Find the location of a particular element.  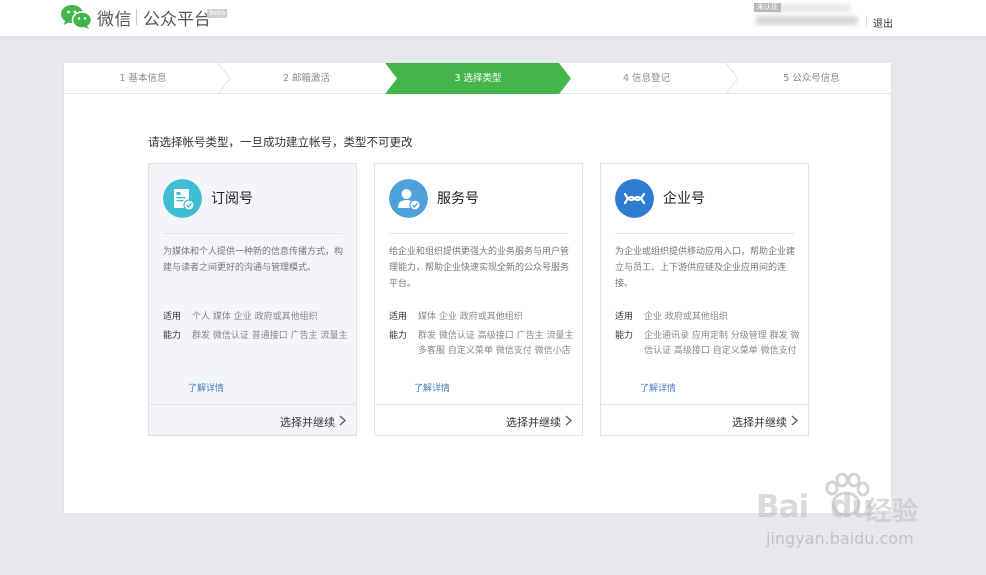

subscription-icon is located at coordinates (182, 198).